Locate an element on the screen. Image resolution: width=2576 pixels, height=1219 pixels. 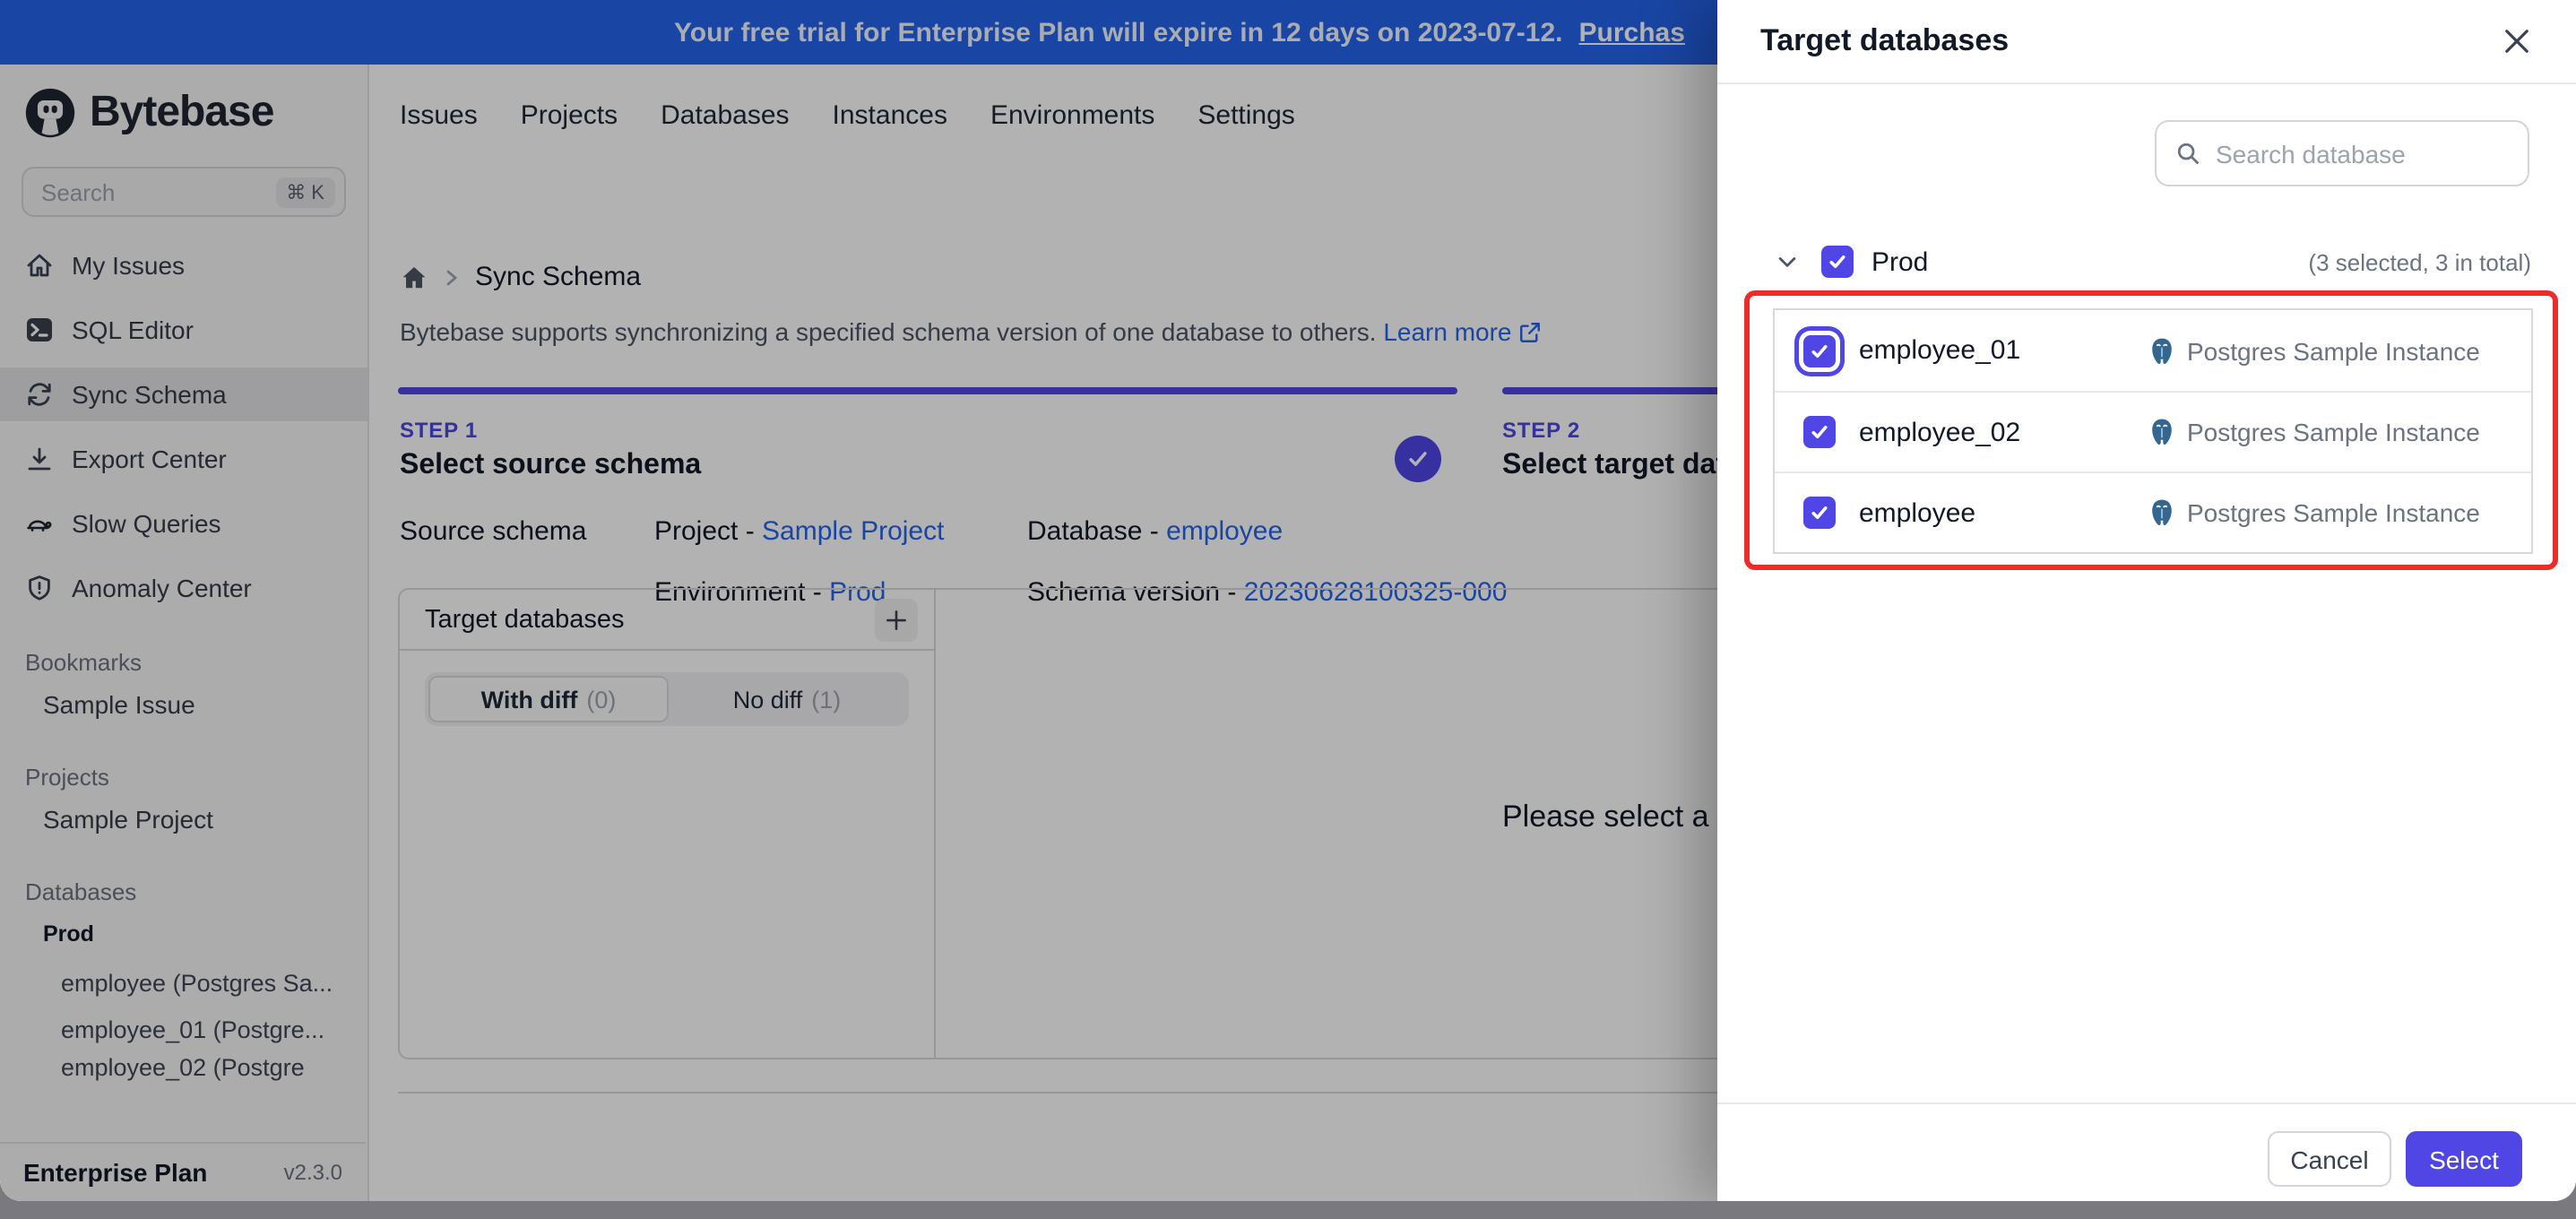
database-name: employee_01 is located at coordinates (1940, 350).